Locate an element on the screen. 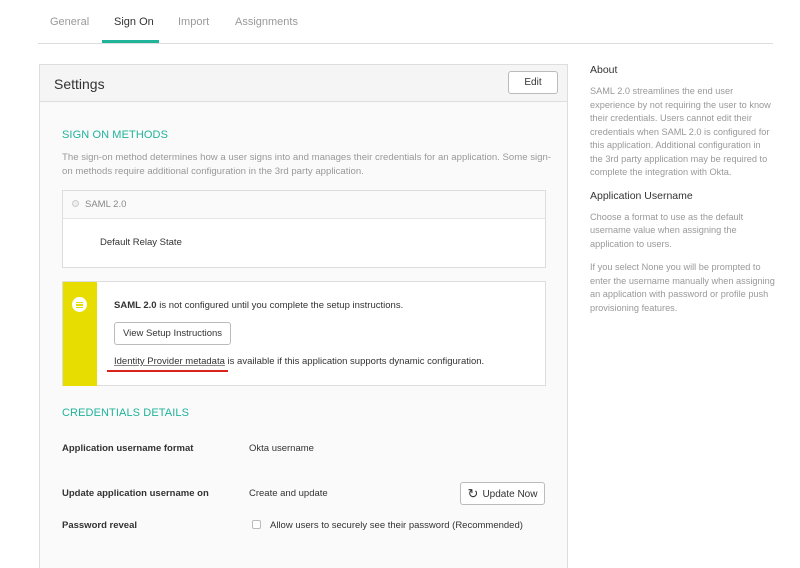 The height and width of the screenshot is (568, 800). saml-radio is located at coordinates (75, 203).